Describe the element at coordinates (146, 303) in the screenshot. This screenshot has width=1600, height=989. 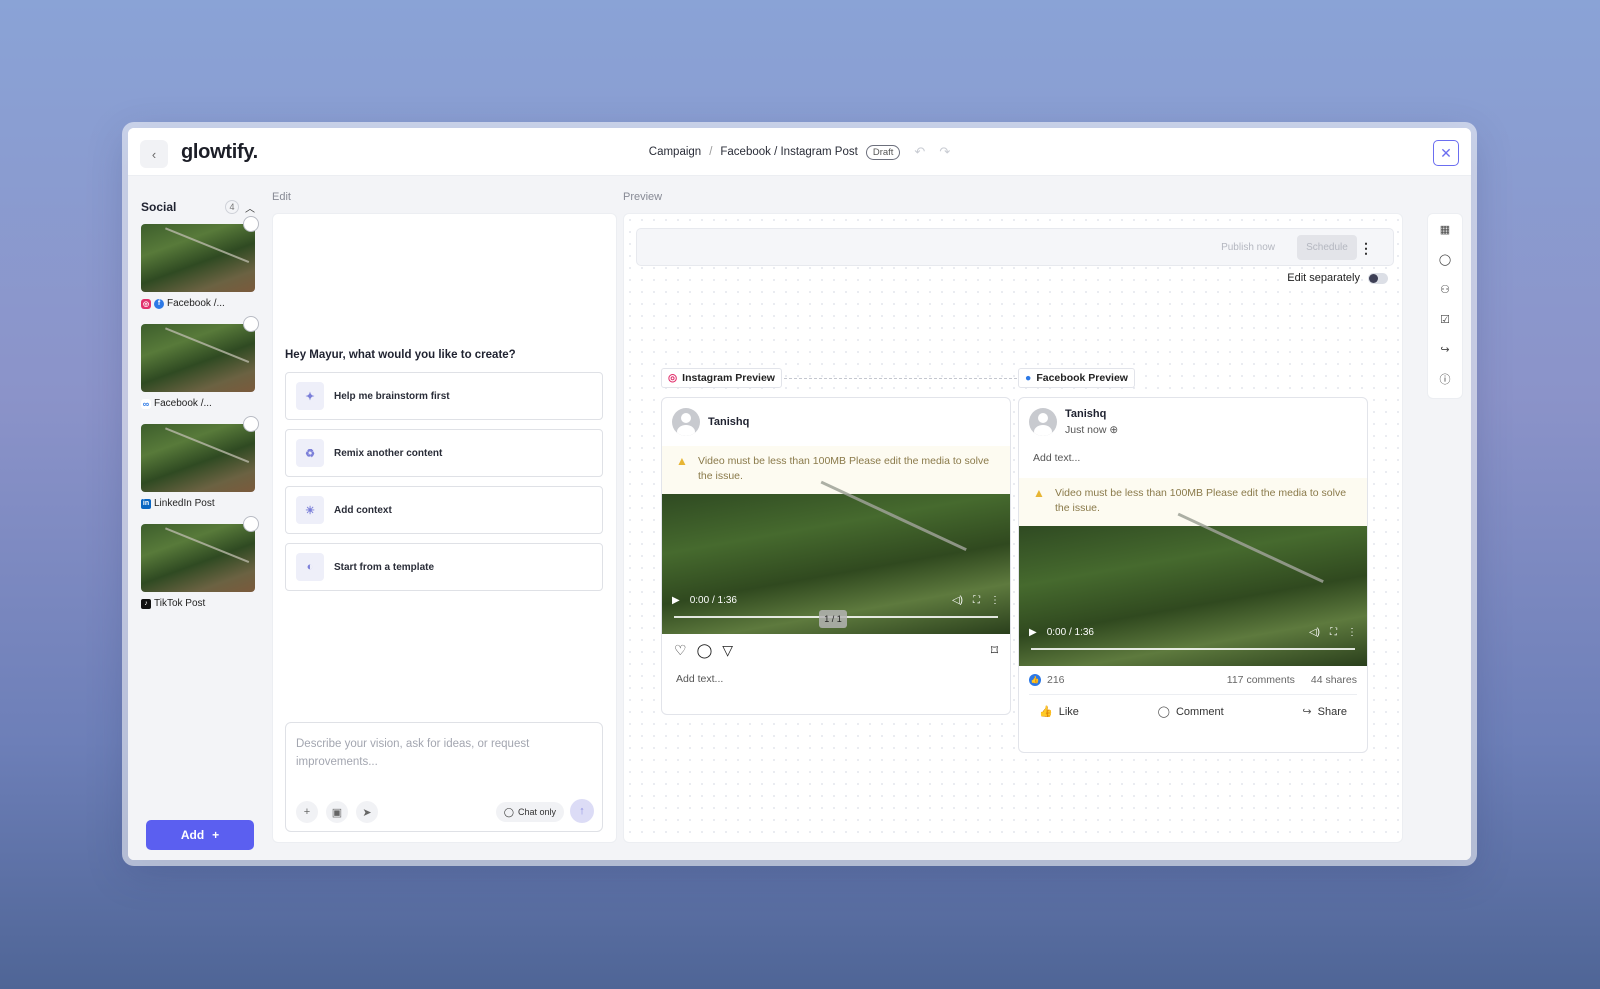
I see `instagram-icon: ◎` at that location.